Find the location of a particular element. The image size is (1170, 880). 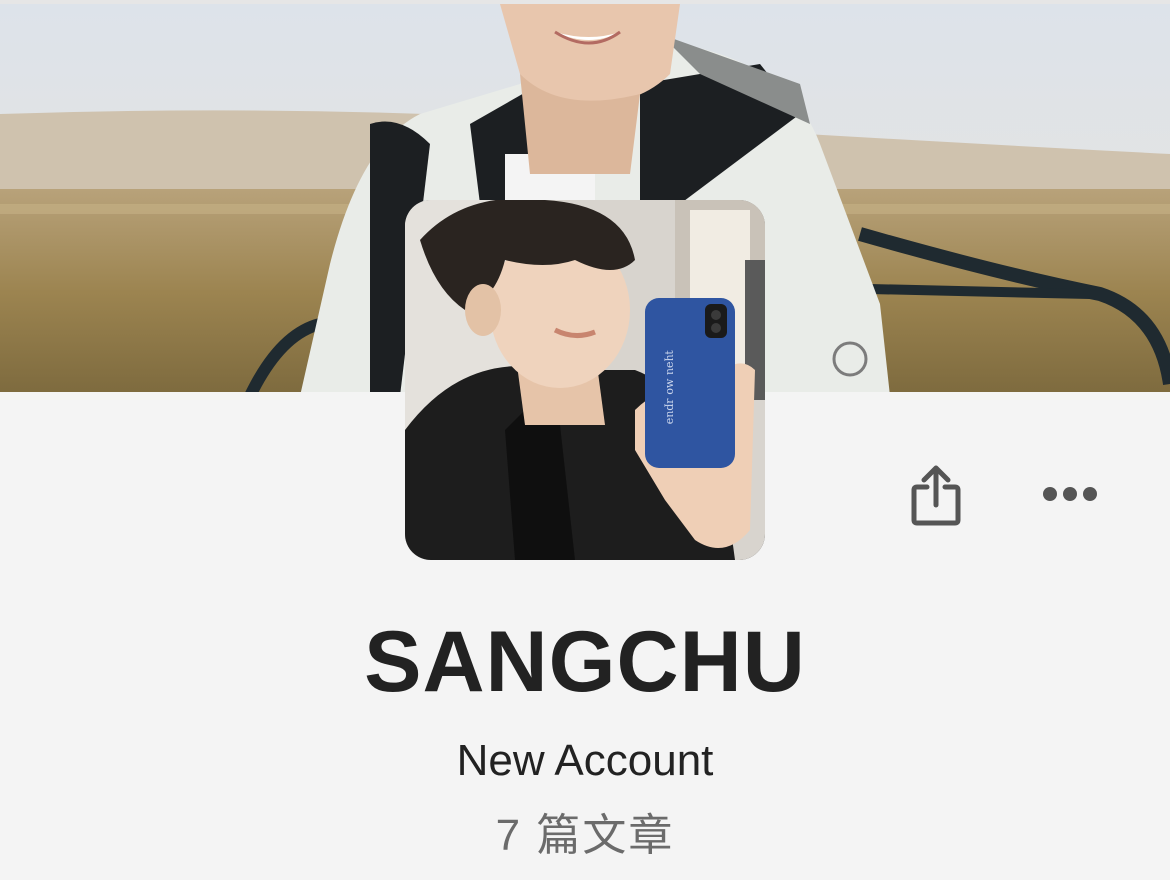

share-button is located at coordinates (936, 495).